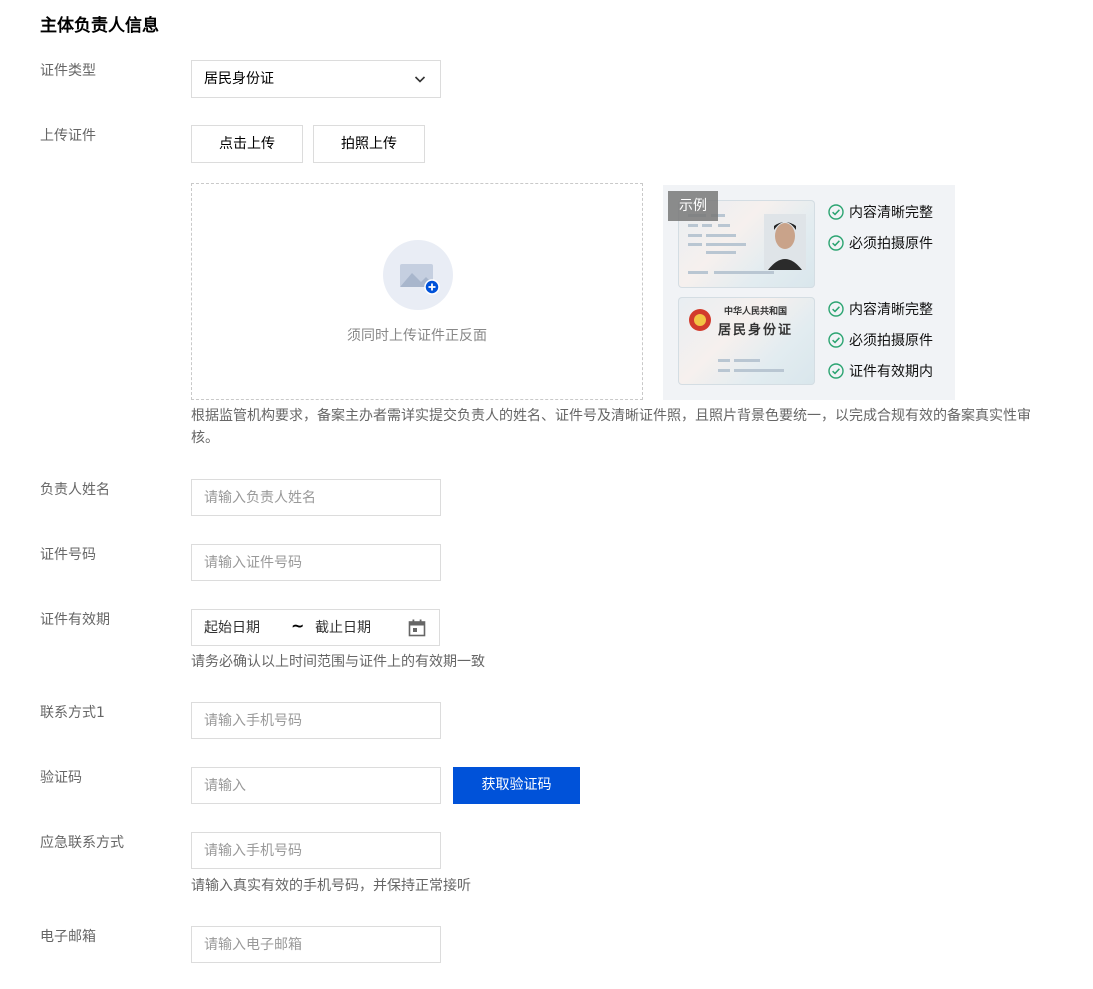 The height and width of the screenshot is (989, 1093). Describe the element at coordinates (693, 206) in the screenshot. I see `example-tag: 示例` at that location.